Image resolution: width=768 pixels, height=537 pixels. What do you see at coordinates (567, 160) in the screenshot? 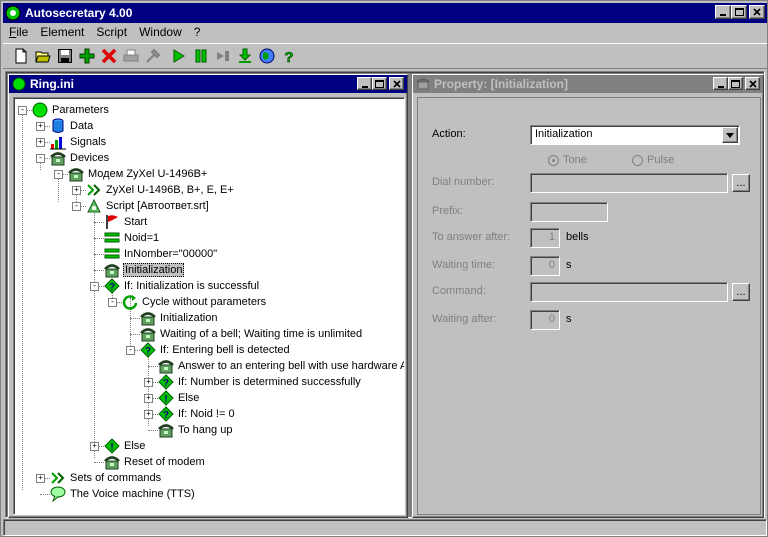
I see `tone-radio: Tone` at bounding box center [567, 160].